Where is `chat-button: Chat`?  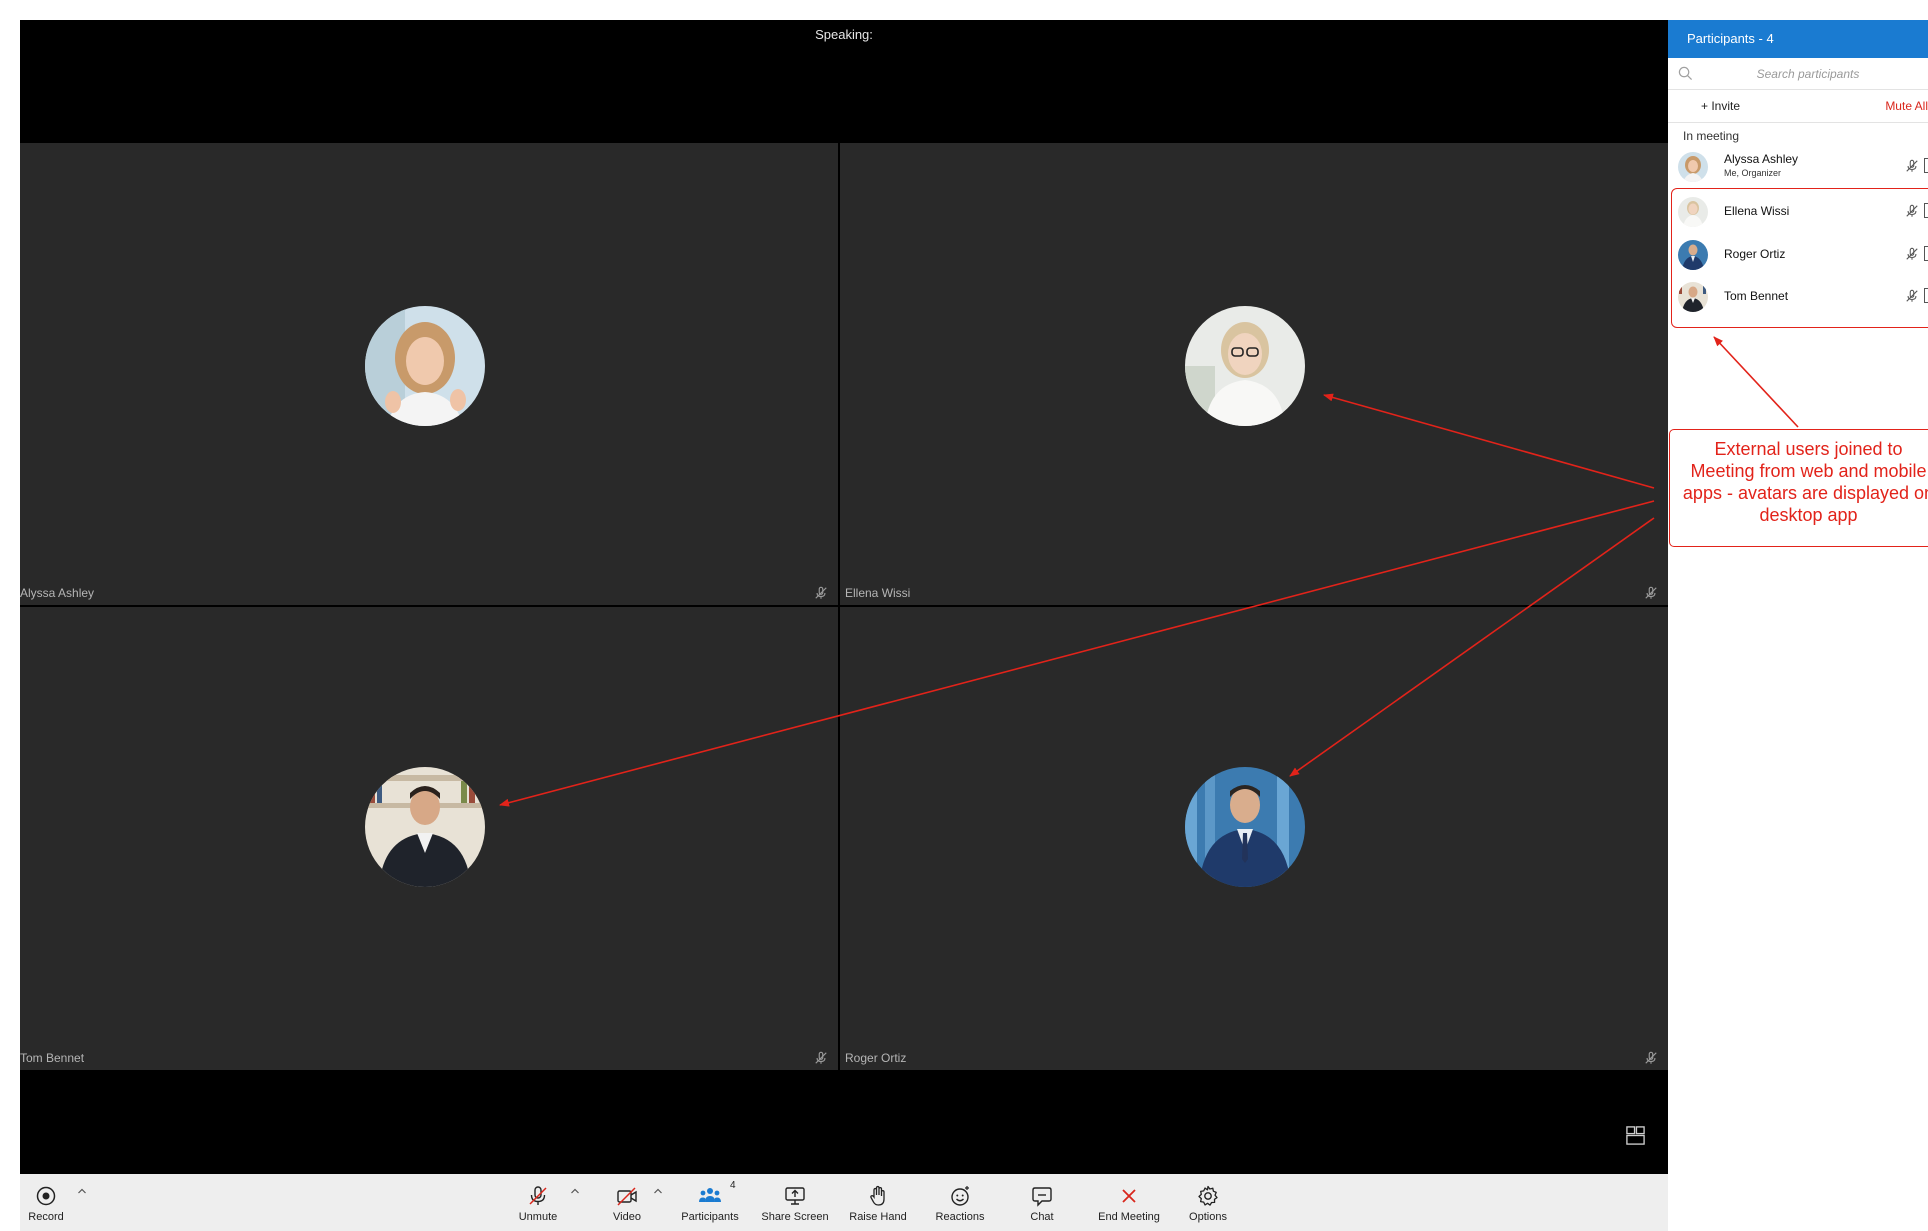 chat-button: Chat is located at coordinates (1042, 1203).